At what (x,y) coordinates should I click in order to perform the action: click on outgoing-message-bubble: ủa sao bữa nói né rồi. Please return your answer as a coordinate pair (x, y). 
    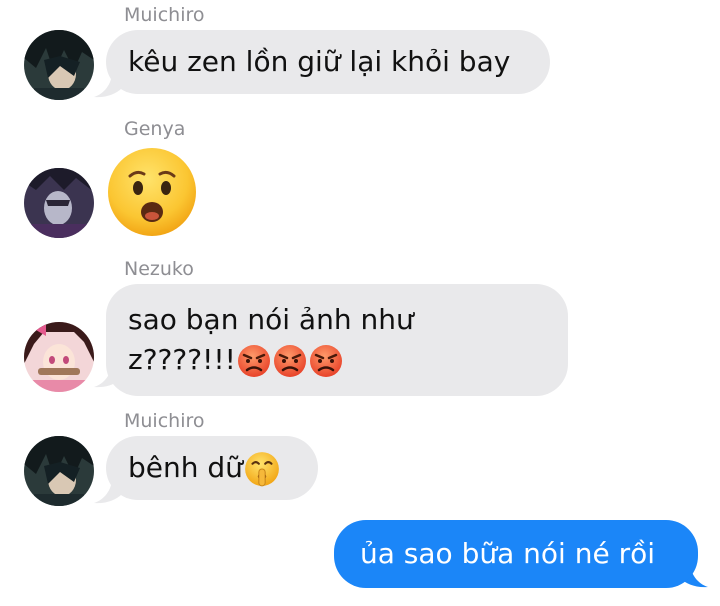
    Looking at the image, I should click on (516, 554).